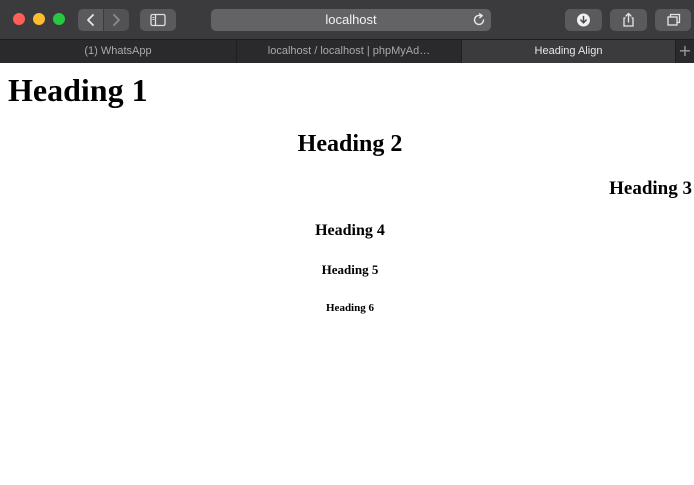  I want to click on back-icon, so click(90, 20).